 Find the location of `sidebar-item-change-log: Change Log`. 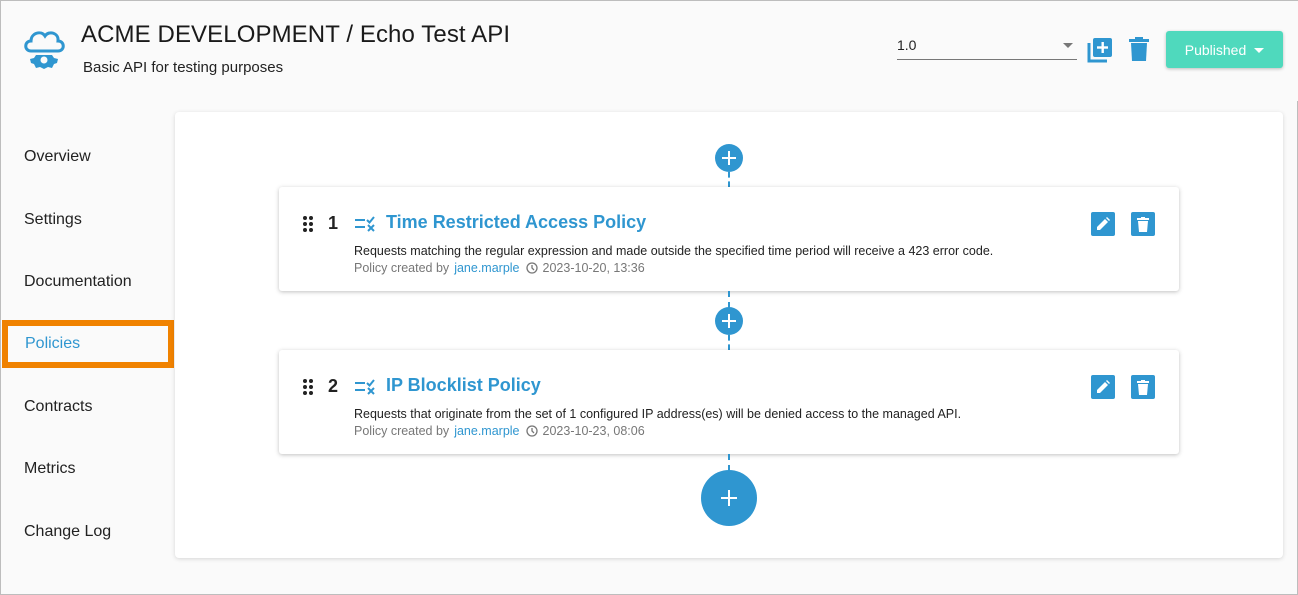

sidebar-item-change-log: Change Log is located at coordinates (87, 532).